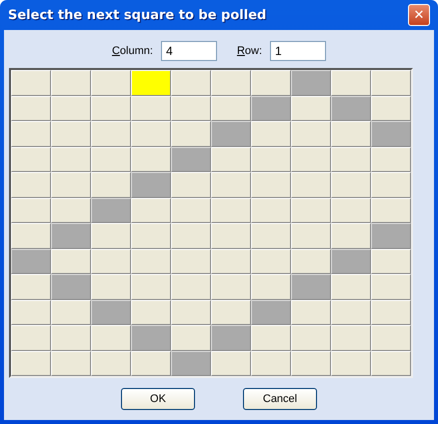  I want to click on input-field: 1, so click(298, 51).